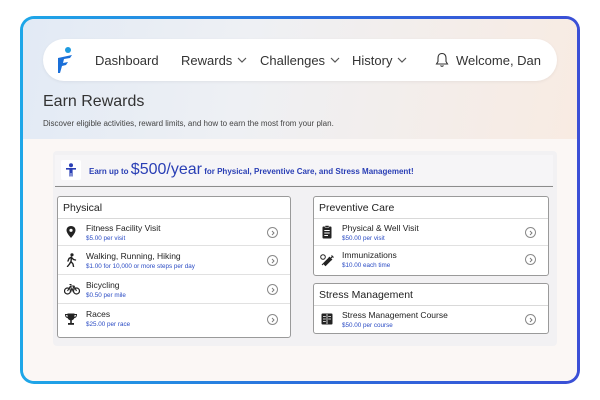 The width and height of the screenshot is (600, 400). What do you see at coordinates (395, 315) in the screenshot?
I see `activity-name: Stress Management Course` at bounding box center [395, 315].